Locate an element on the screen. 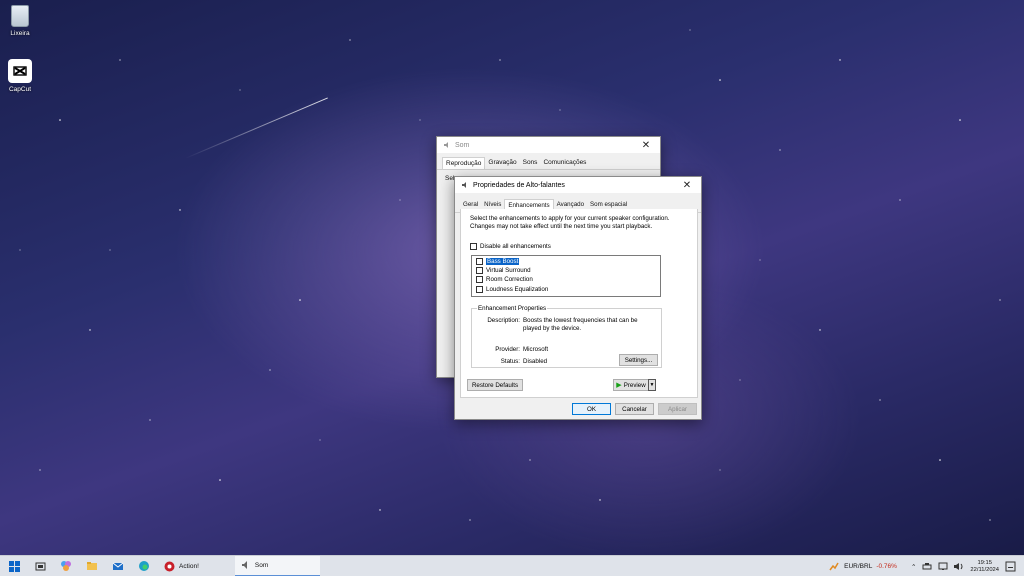 Image resolution: width=1024 pixels, height=576 pixels. printer-icon is located at coordinates (927, 566).